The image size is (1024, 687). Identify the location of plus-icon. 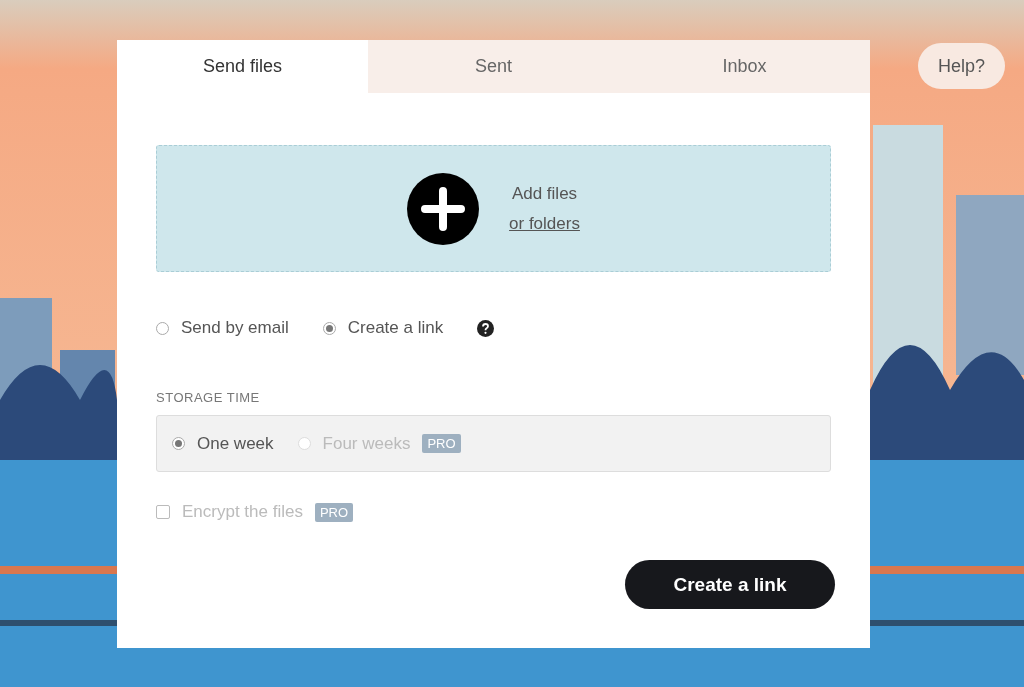
(443, 208).